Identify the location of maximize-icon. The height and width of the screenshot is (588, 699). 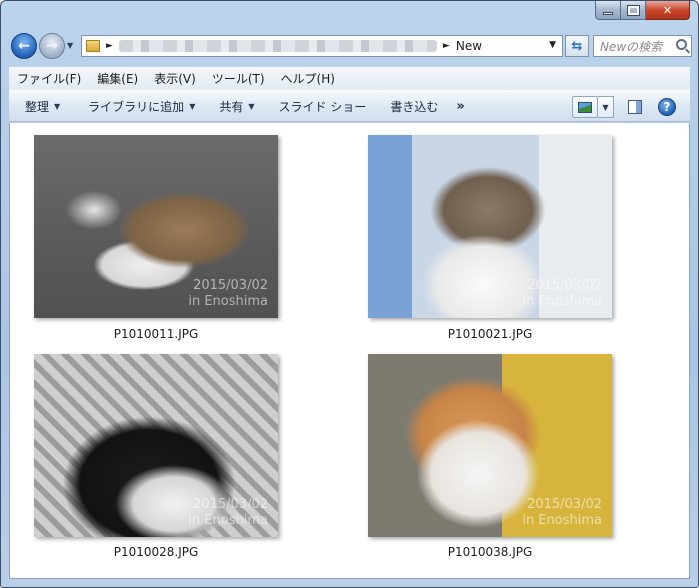
(633, 10).